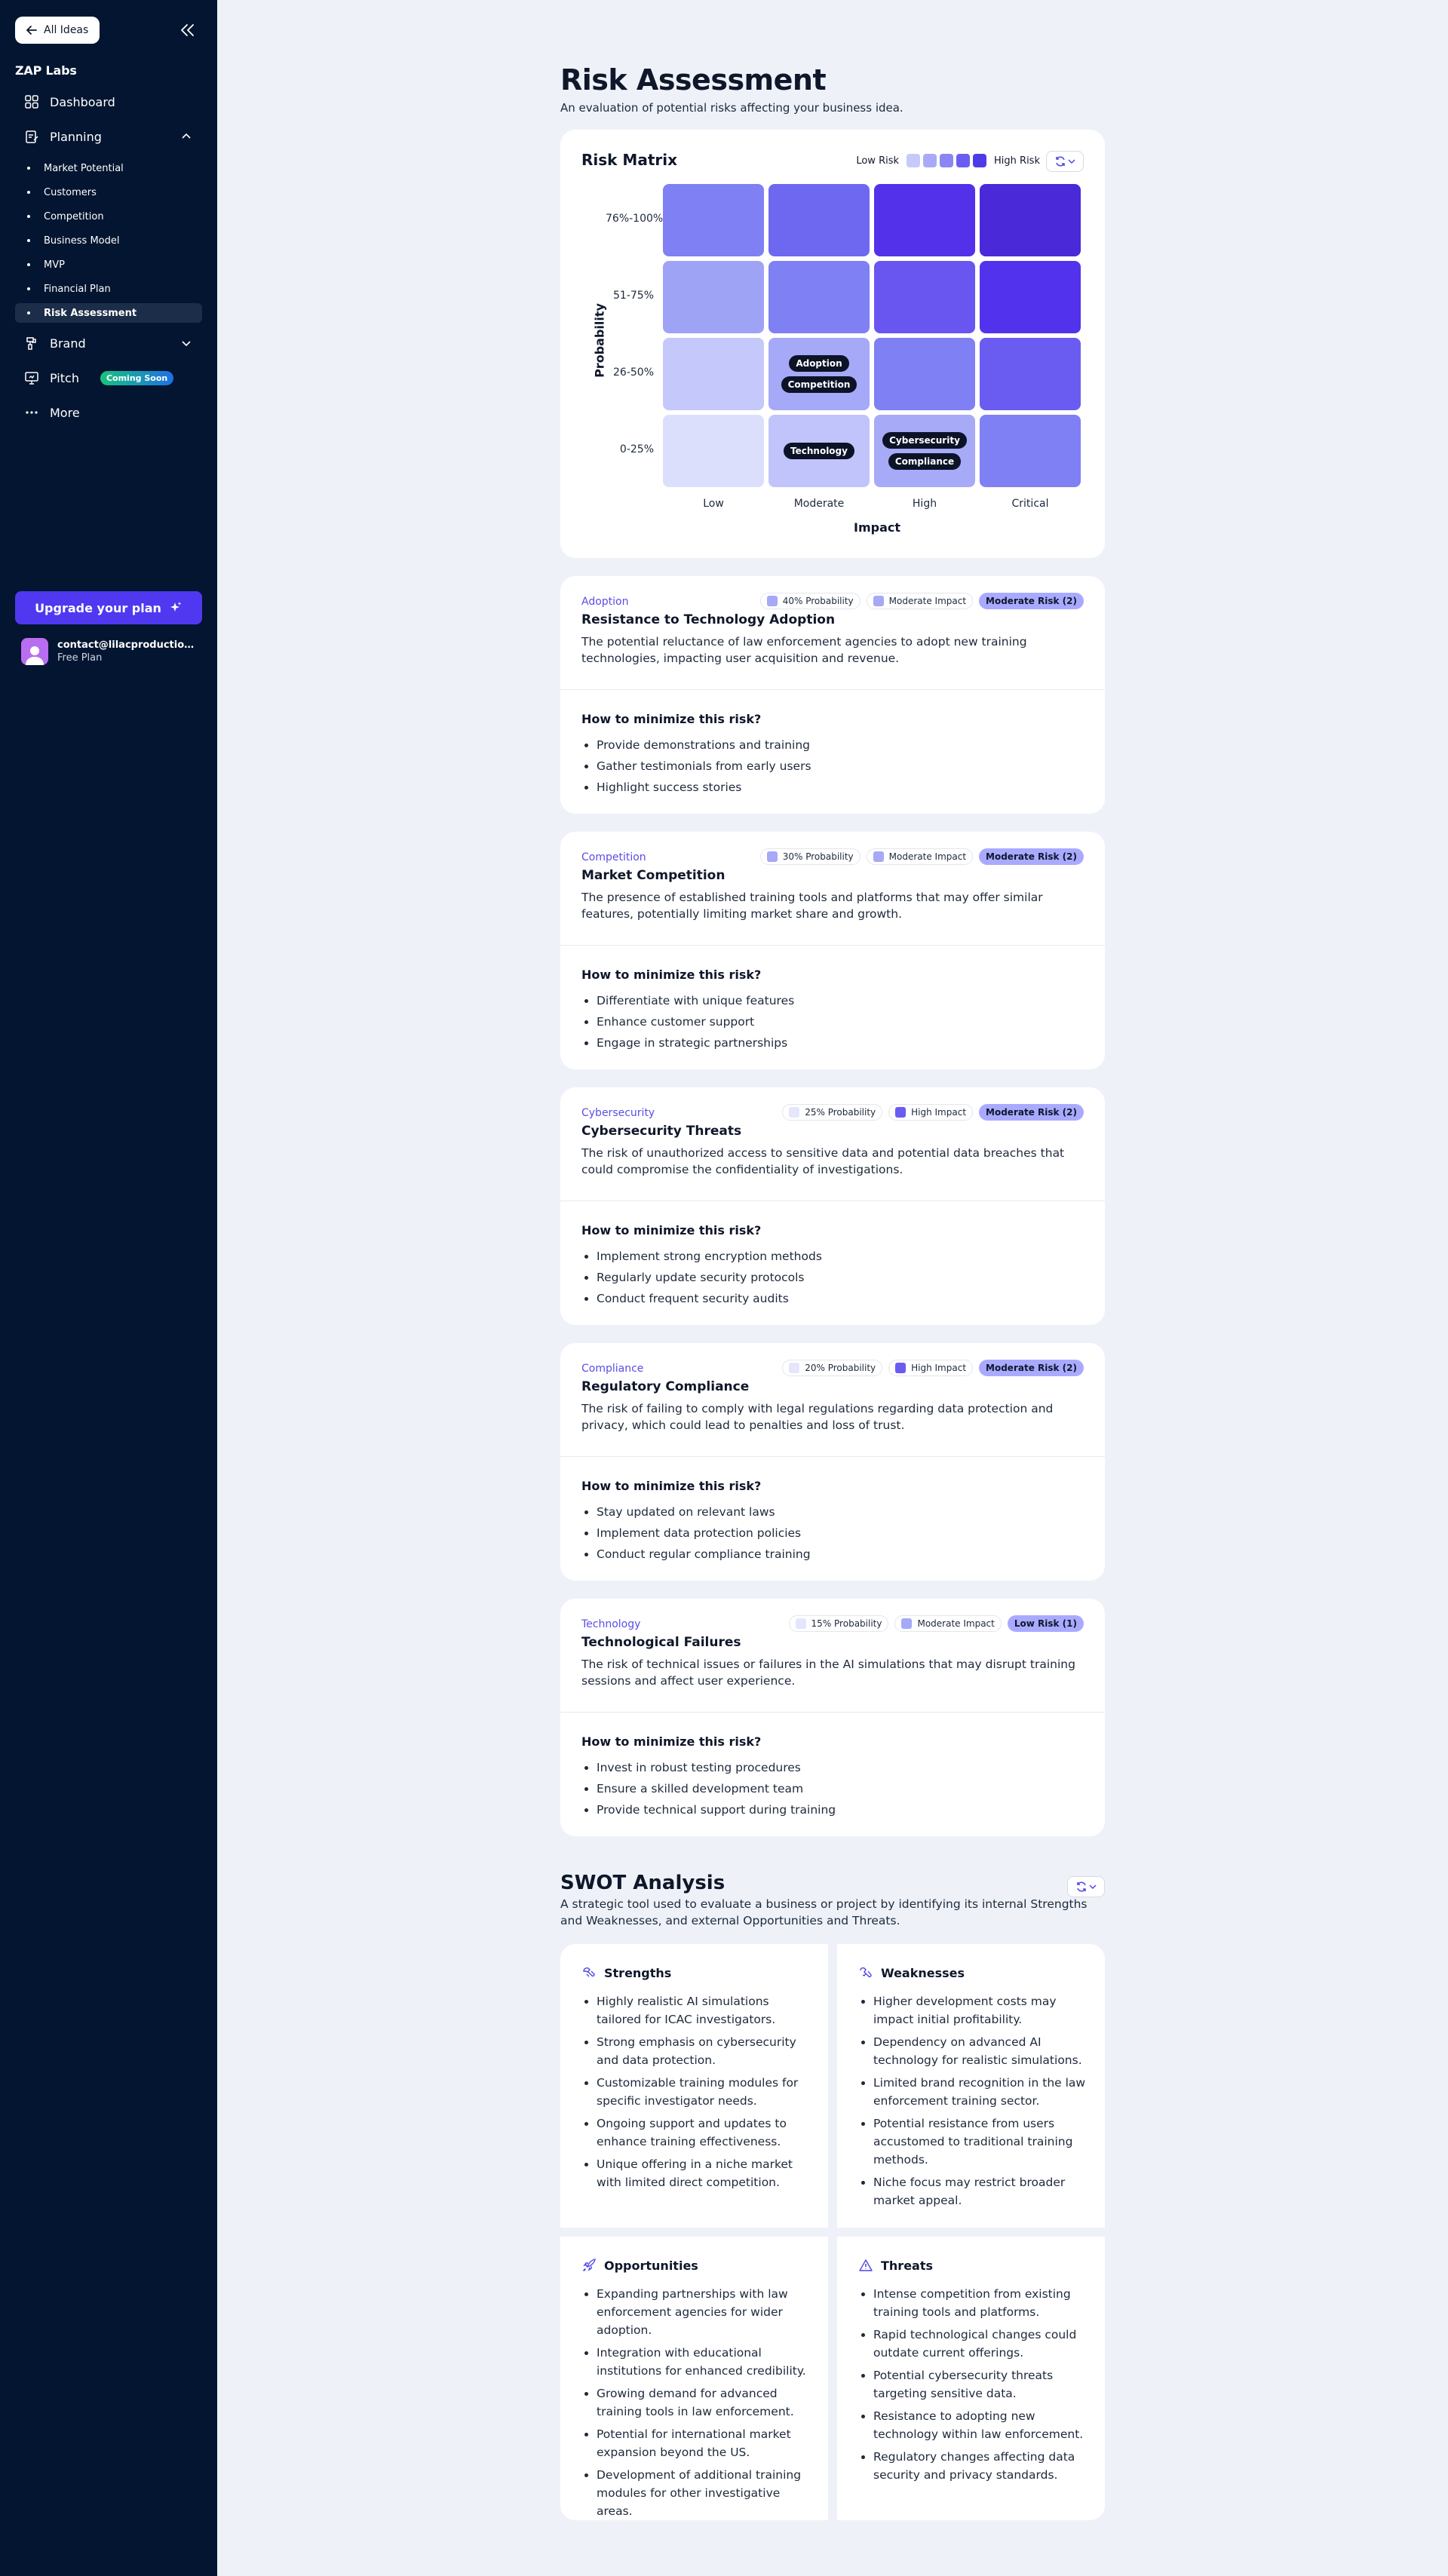  What do you see at coordinates (1030, 504) in the screenshot?
I see `x-tick-label: Critical` at bounding box center [1030, 504].